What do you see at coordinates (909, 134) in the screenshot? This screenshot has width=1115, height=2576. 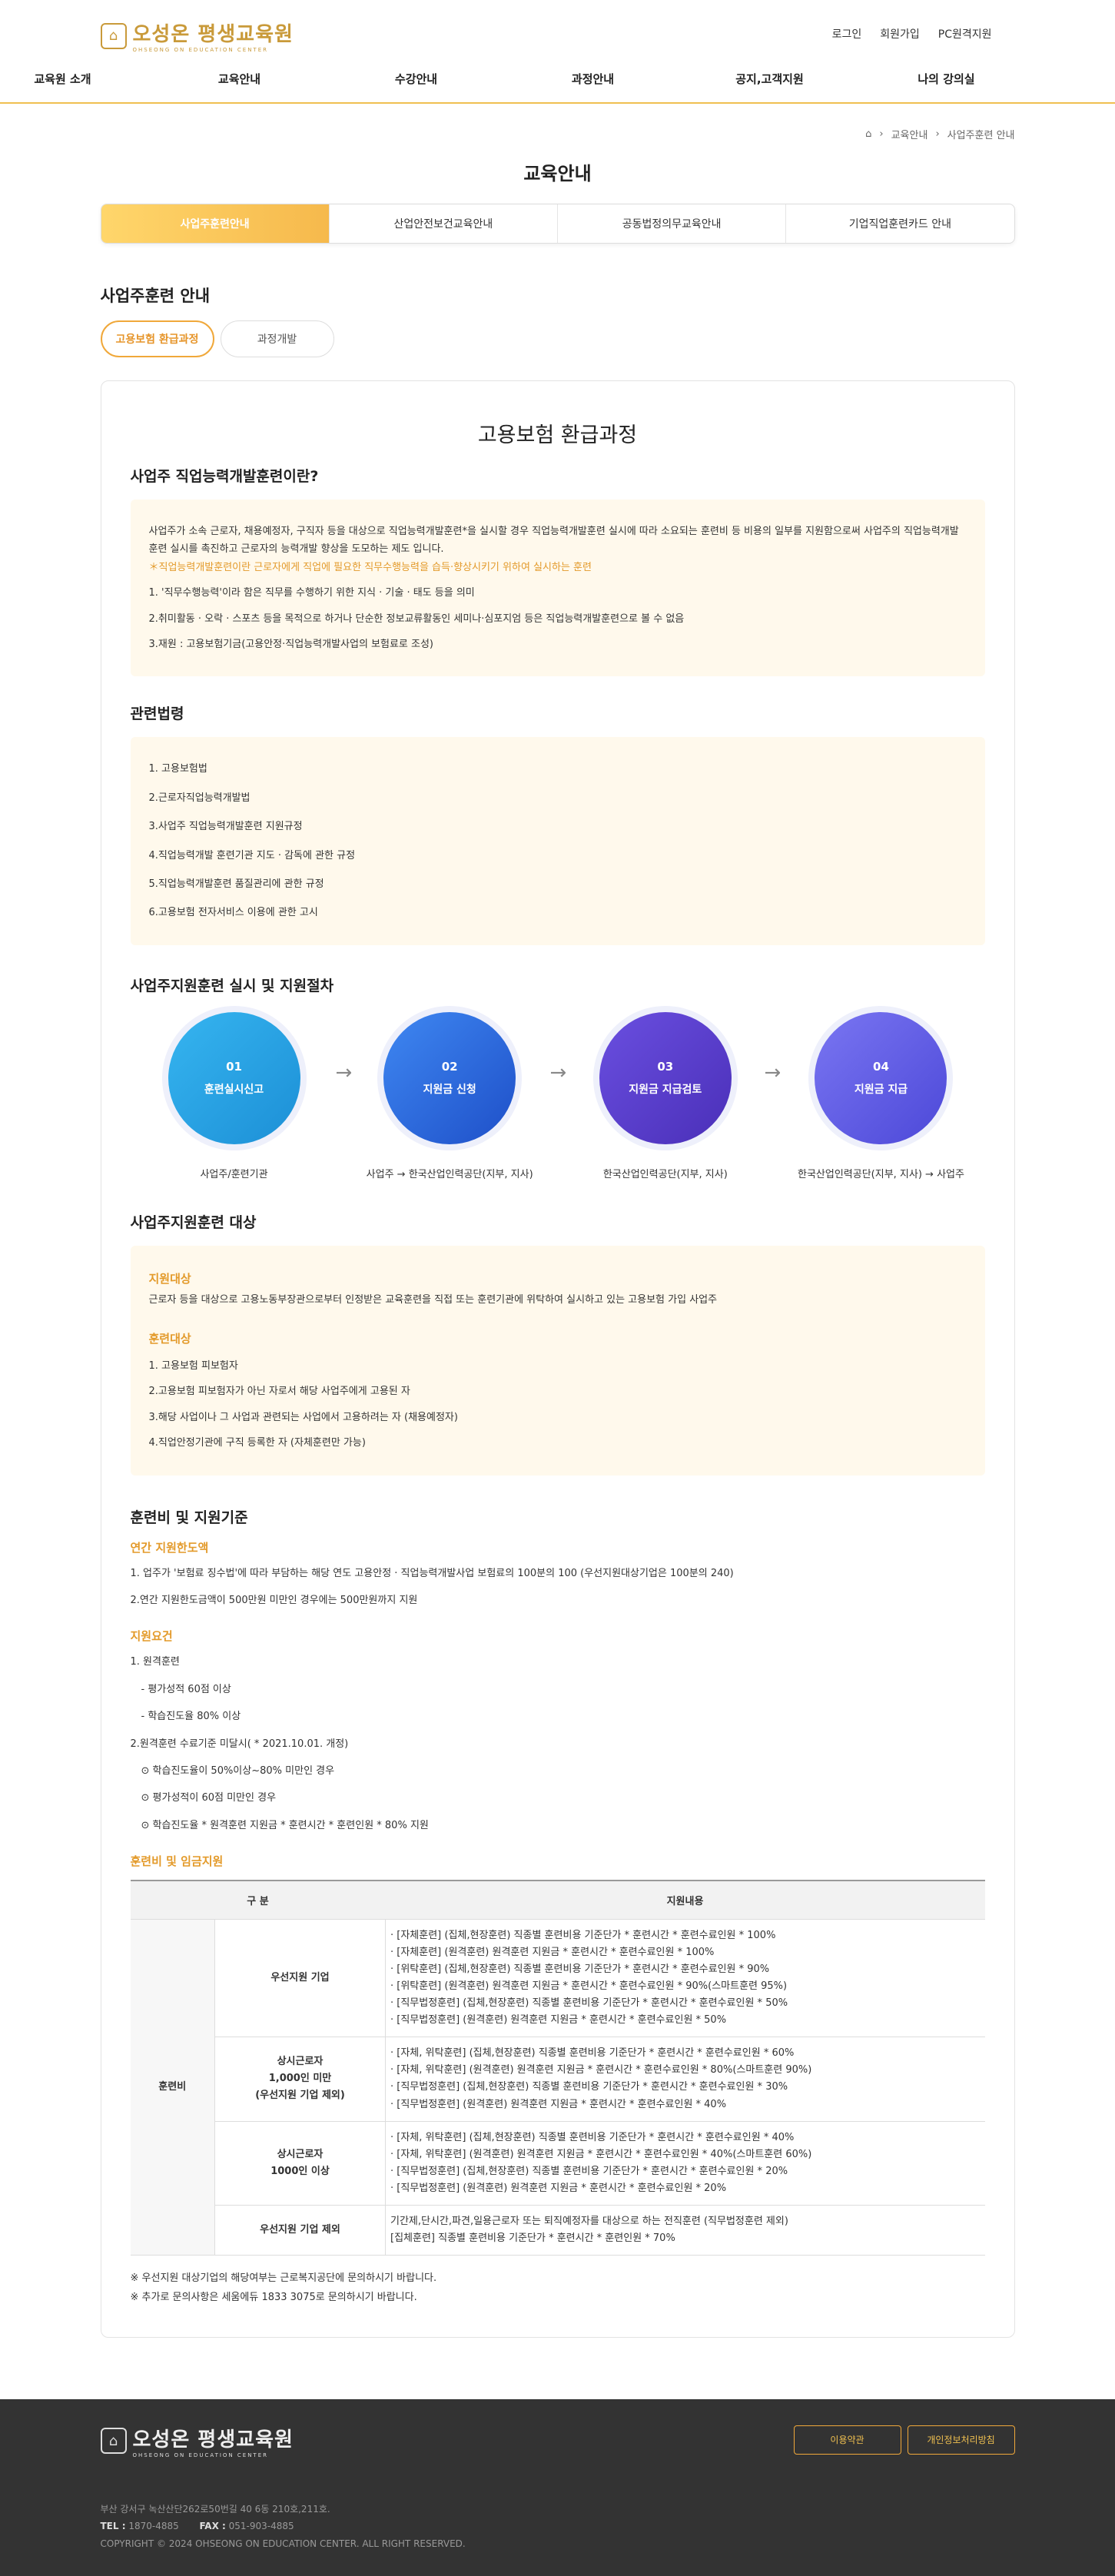 I see `breadcrumb-item: 교육안내` at bounding box center [909, 134].